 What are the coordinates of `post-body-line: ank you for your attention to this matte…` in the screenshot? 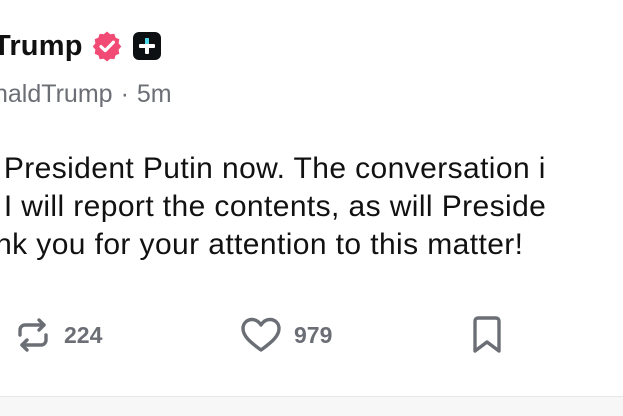 It's located at (262, 244).